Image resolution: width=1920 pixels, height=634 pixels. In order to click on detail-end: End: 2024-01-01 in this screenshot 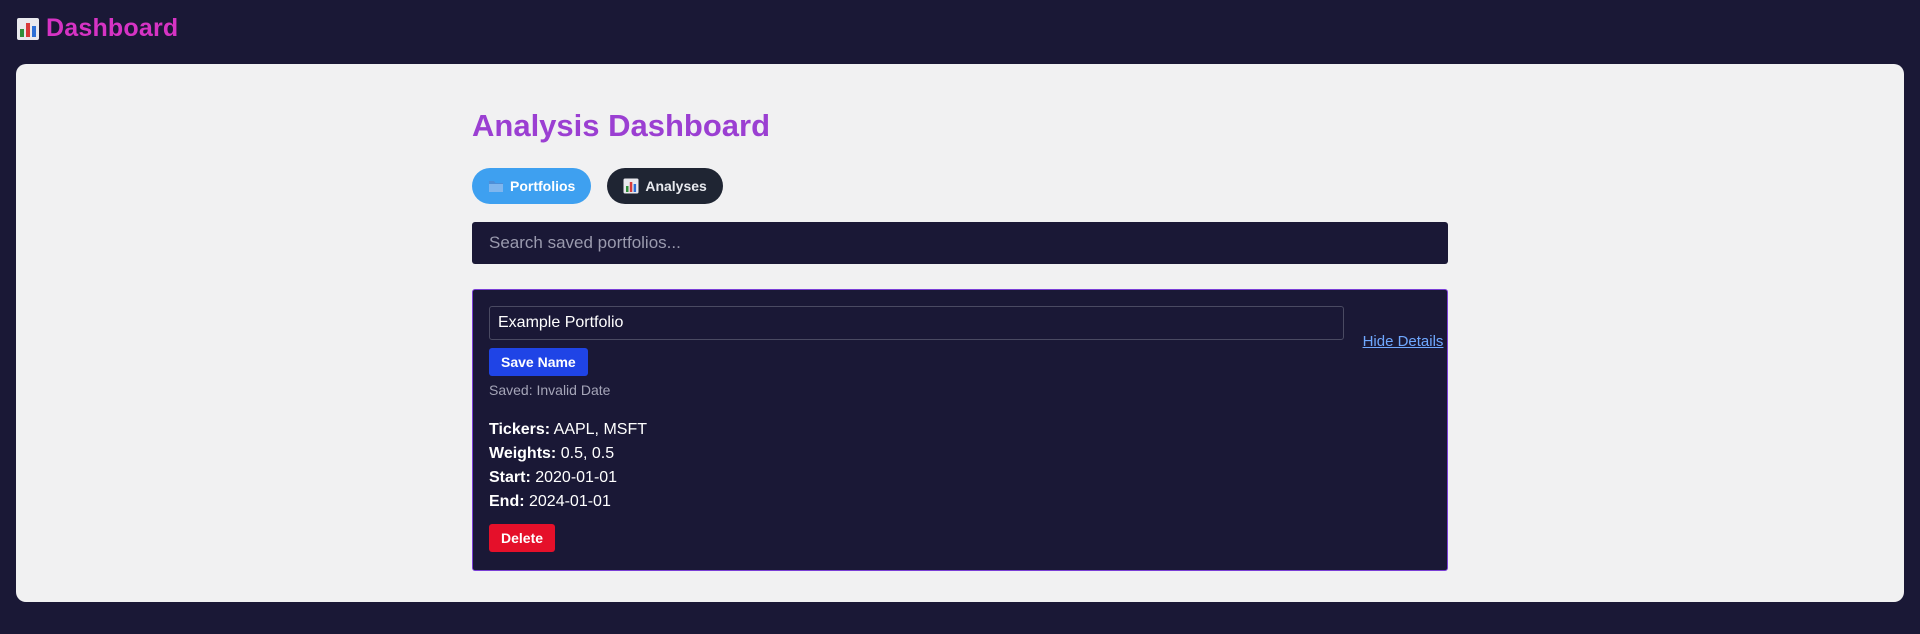, I will do `click(568, 502)`.